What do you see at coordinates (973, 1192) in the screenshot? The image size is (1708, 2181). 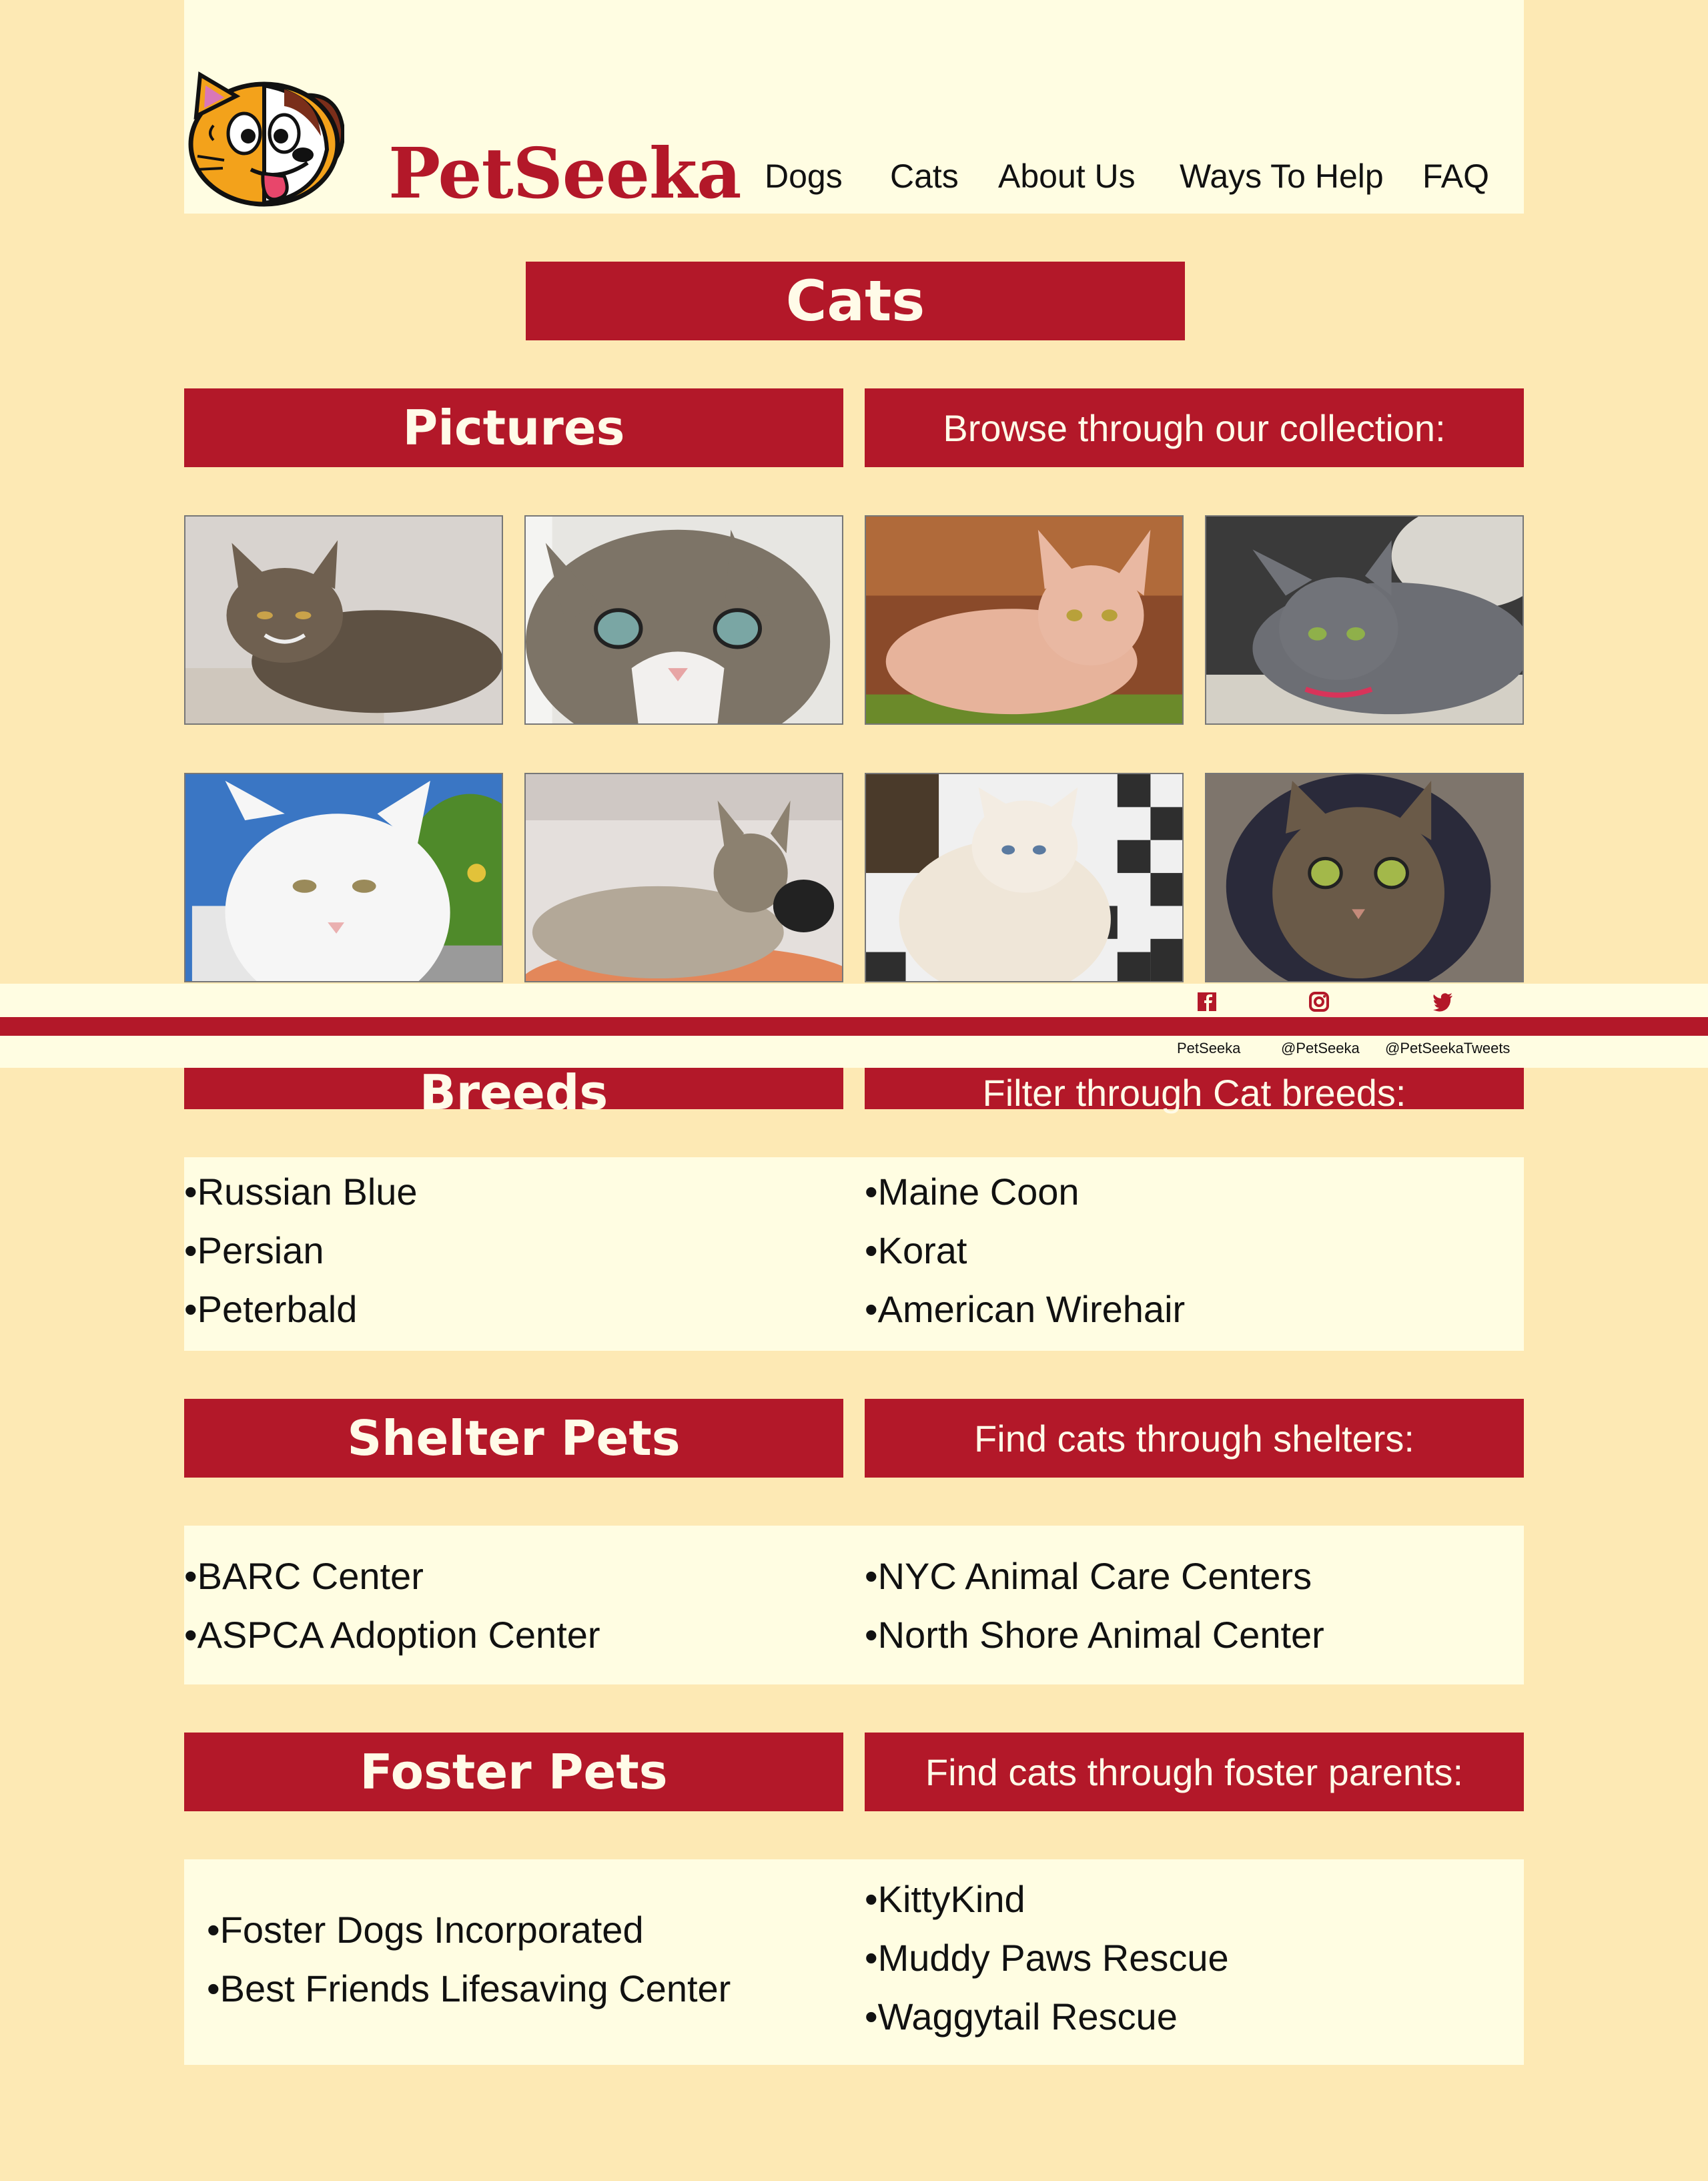 I see `breed-item: •Maine Coon` at bounding box center [973, 1192].